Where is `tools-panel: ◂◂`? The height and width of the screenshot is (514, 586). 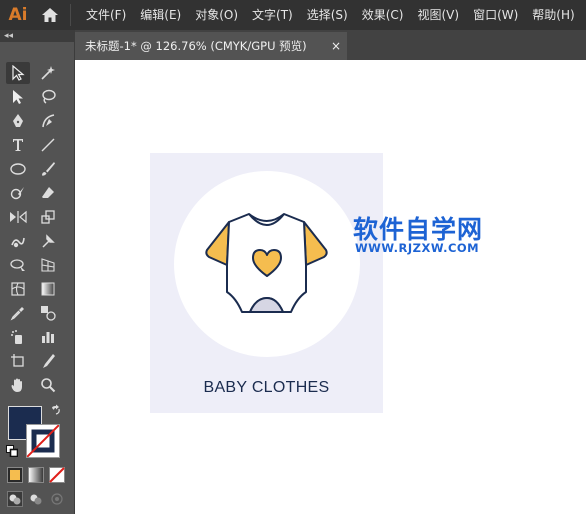
tools-panel: ◂◂ is located at coordinates (37, 272).